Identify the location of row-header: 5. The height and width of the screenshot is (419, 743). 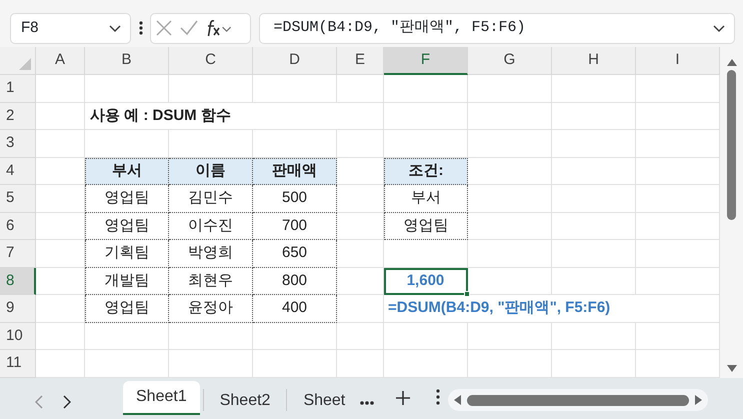
(18, 198).